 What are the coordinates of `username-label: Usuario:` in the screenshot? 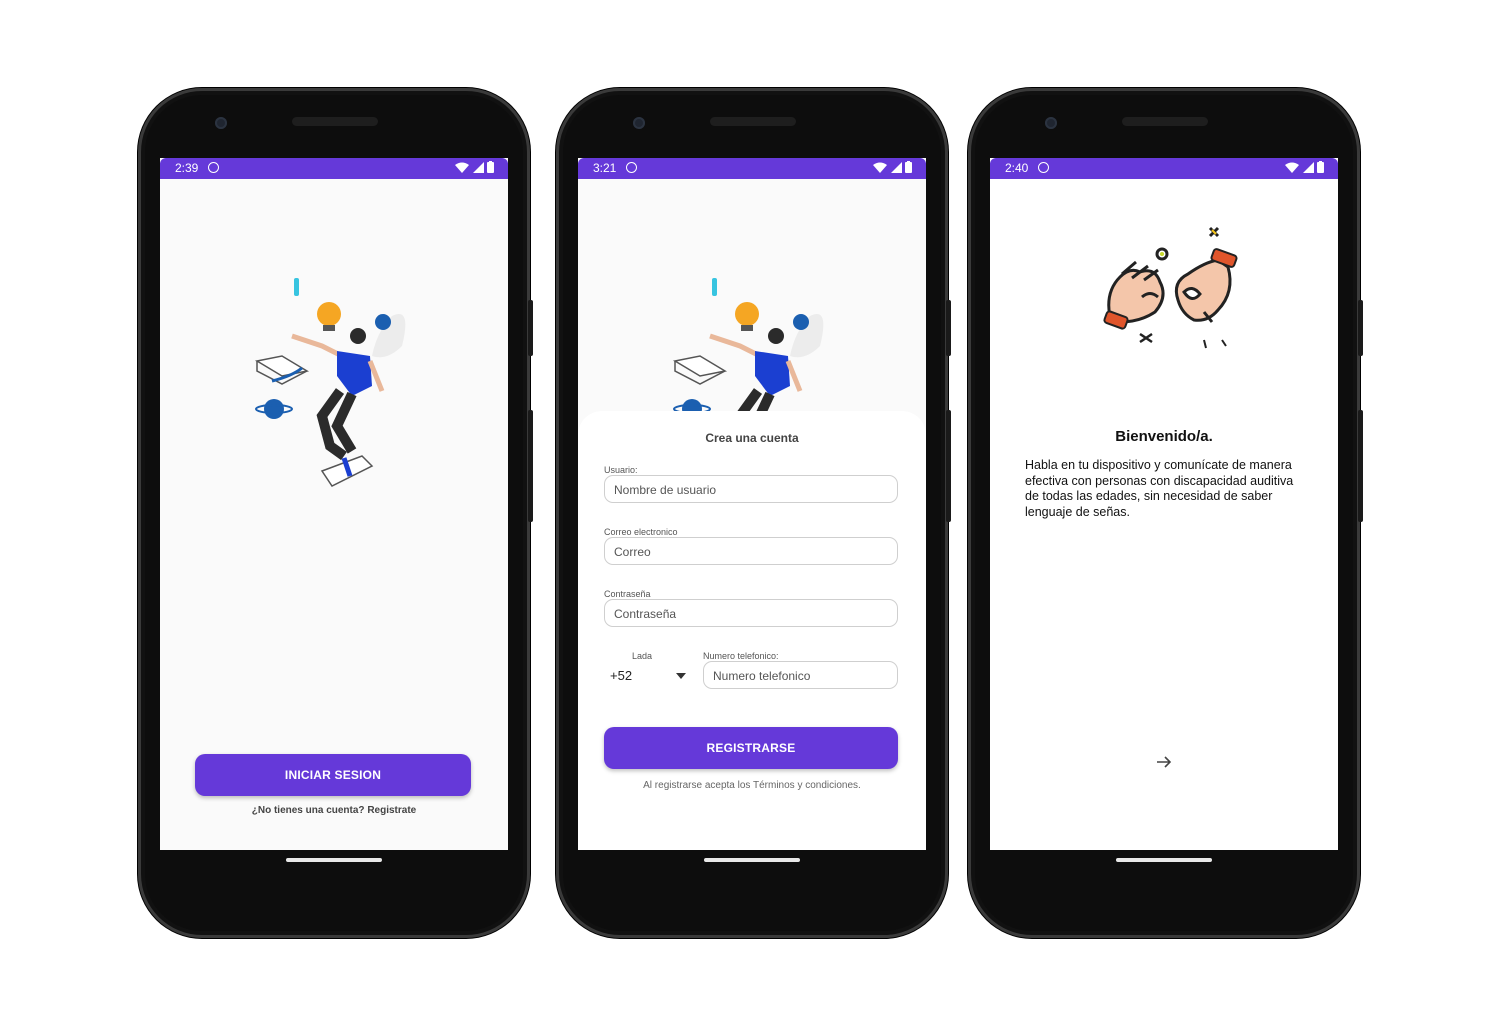 It's located at (621, 470).